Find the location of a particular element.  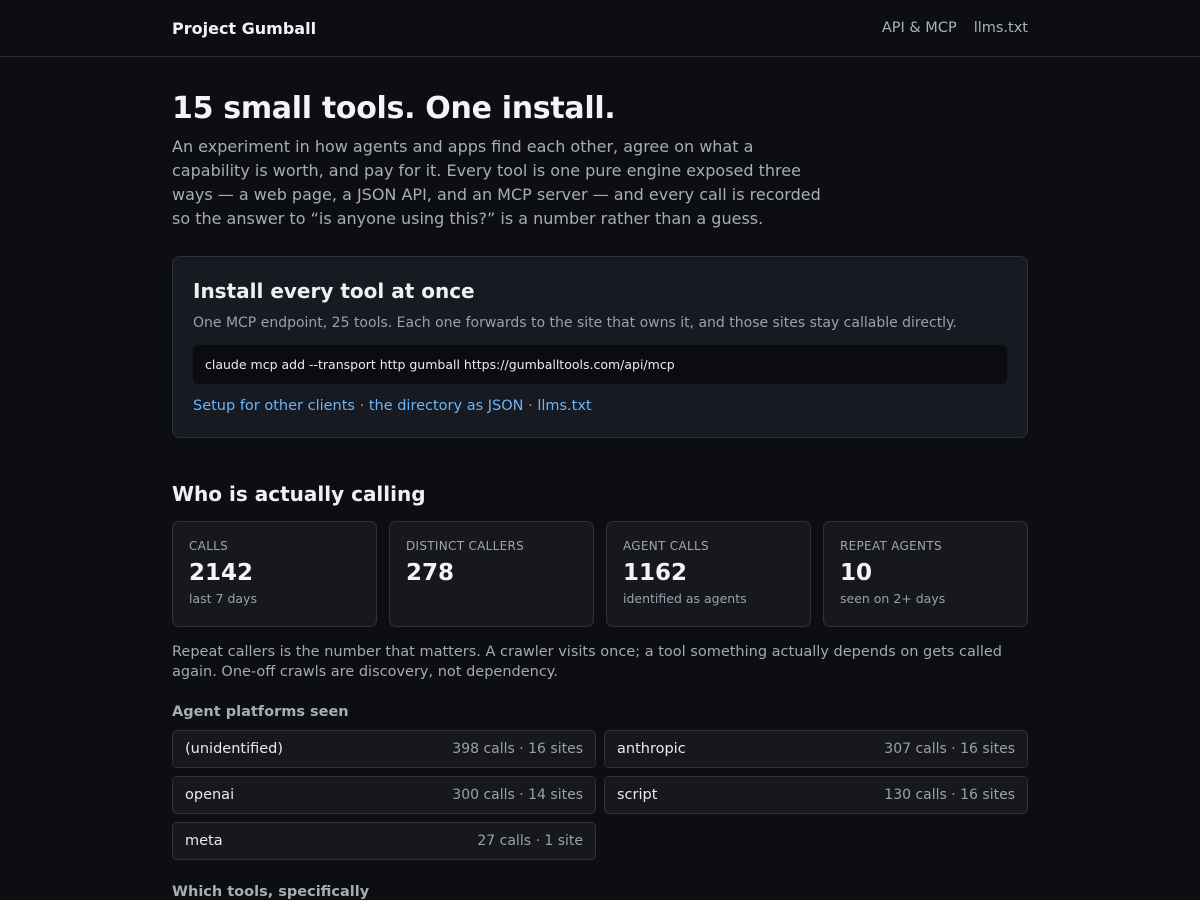

stat-label: CALLS is located at coordinates (209, 546).